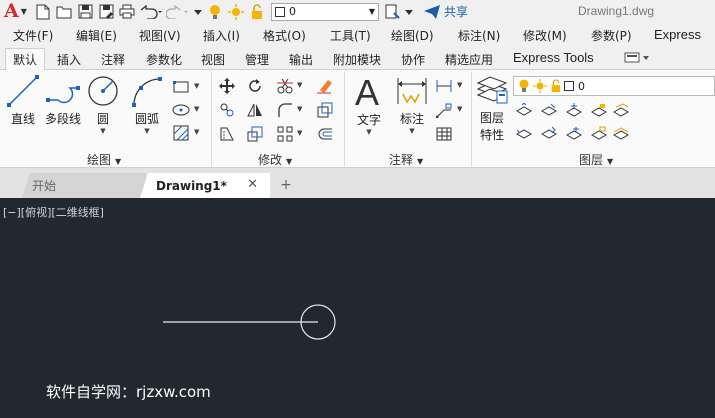  Describe the element at coordinates (255, 110) in the screenshot. I see `mirror-icon` at that location.